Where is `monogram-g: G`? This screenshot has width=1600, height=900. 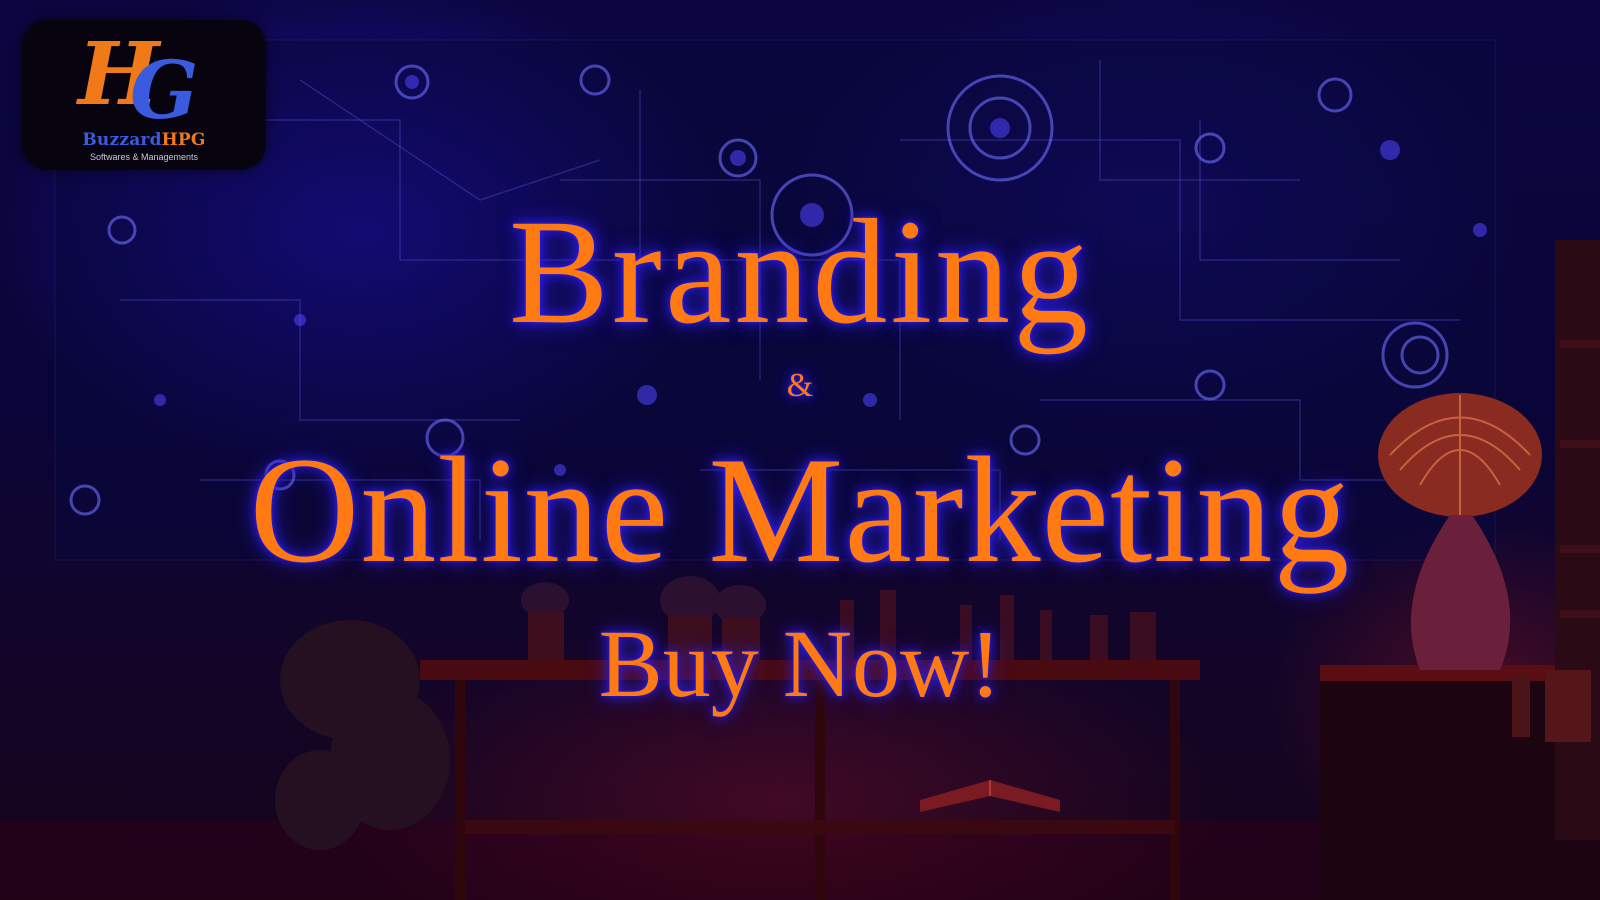 monogram-g: G is located at coordinates (164, 89).